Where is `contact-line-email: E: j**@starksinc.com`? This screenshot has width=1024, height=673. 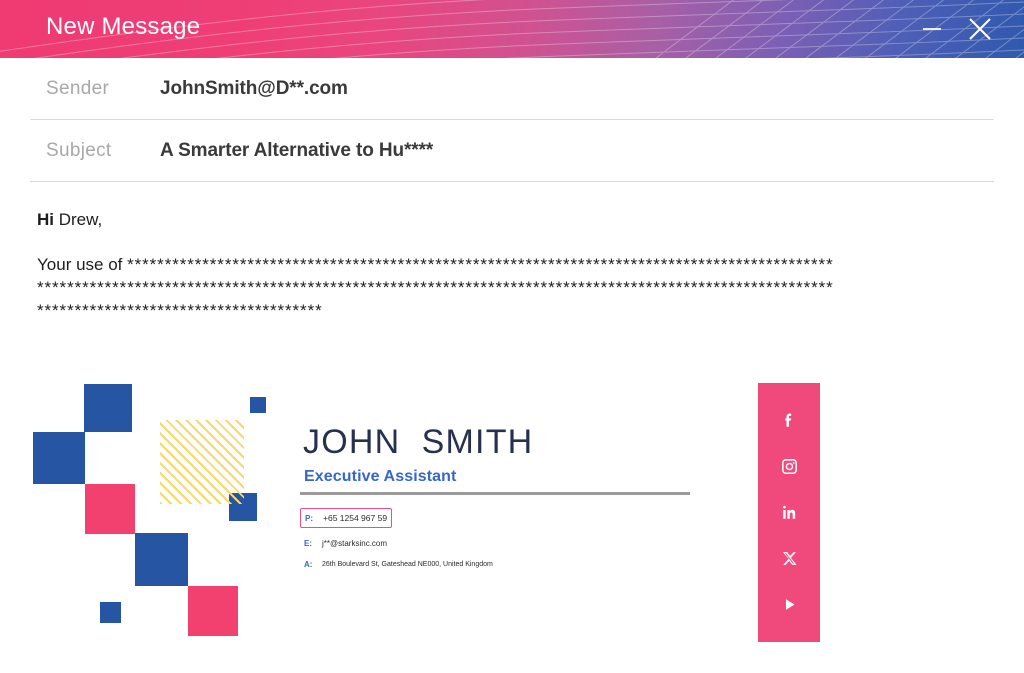 contact-line-email: E: j**@starksinc.com is located at coordinates (500, 543).